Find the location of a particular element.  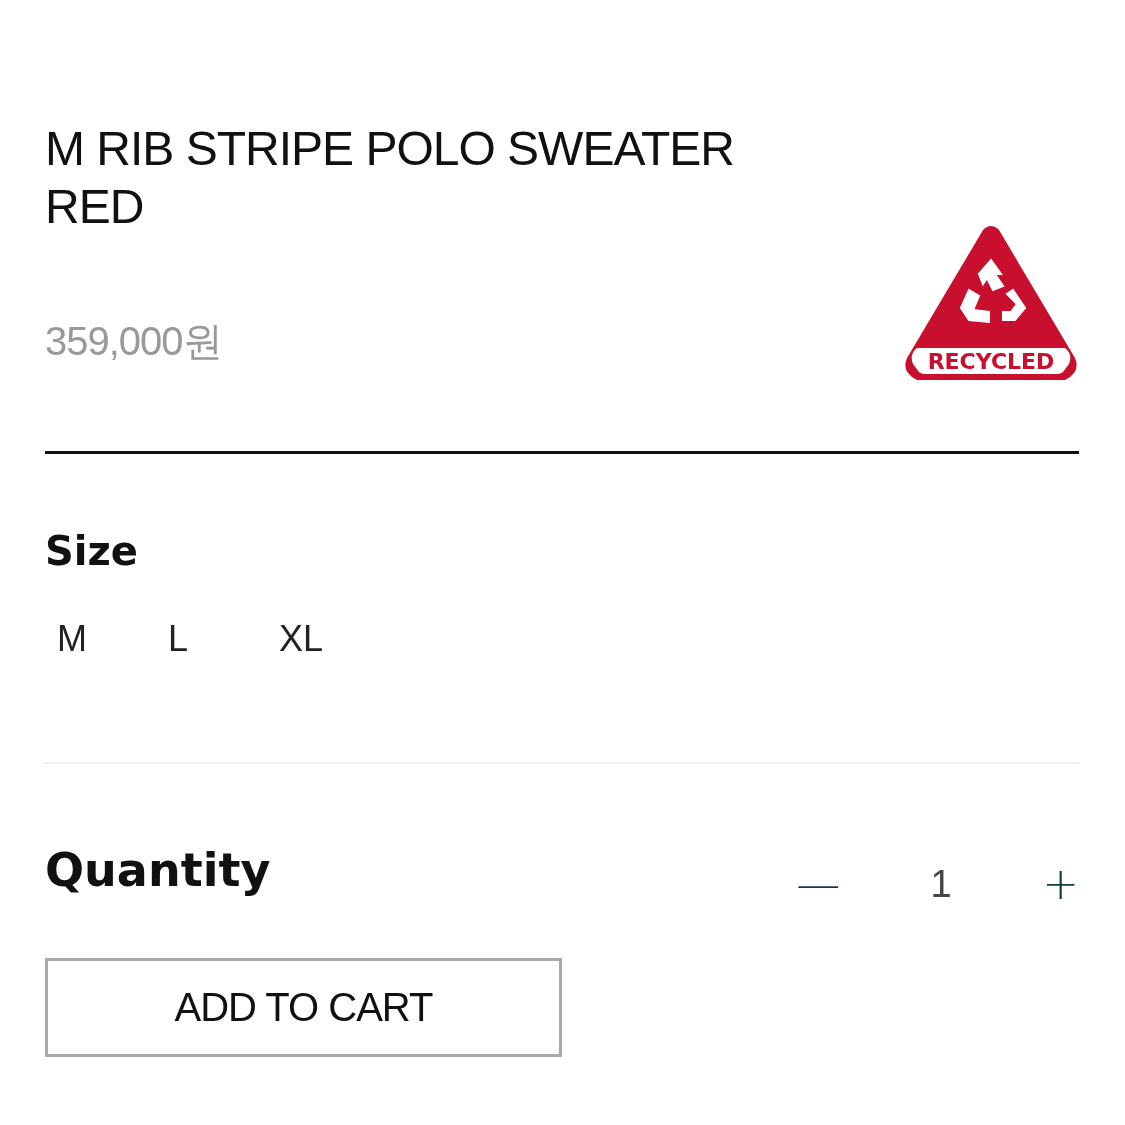

add-to-cart-button: ADD TO CART is located at coordinates (303, 1007).